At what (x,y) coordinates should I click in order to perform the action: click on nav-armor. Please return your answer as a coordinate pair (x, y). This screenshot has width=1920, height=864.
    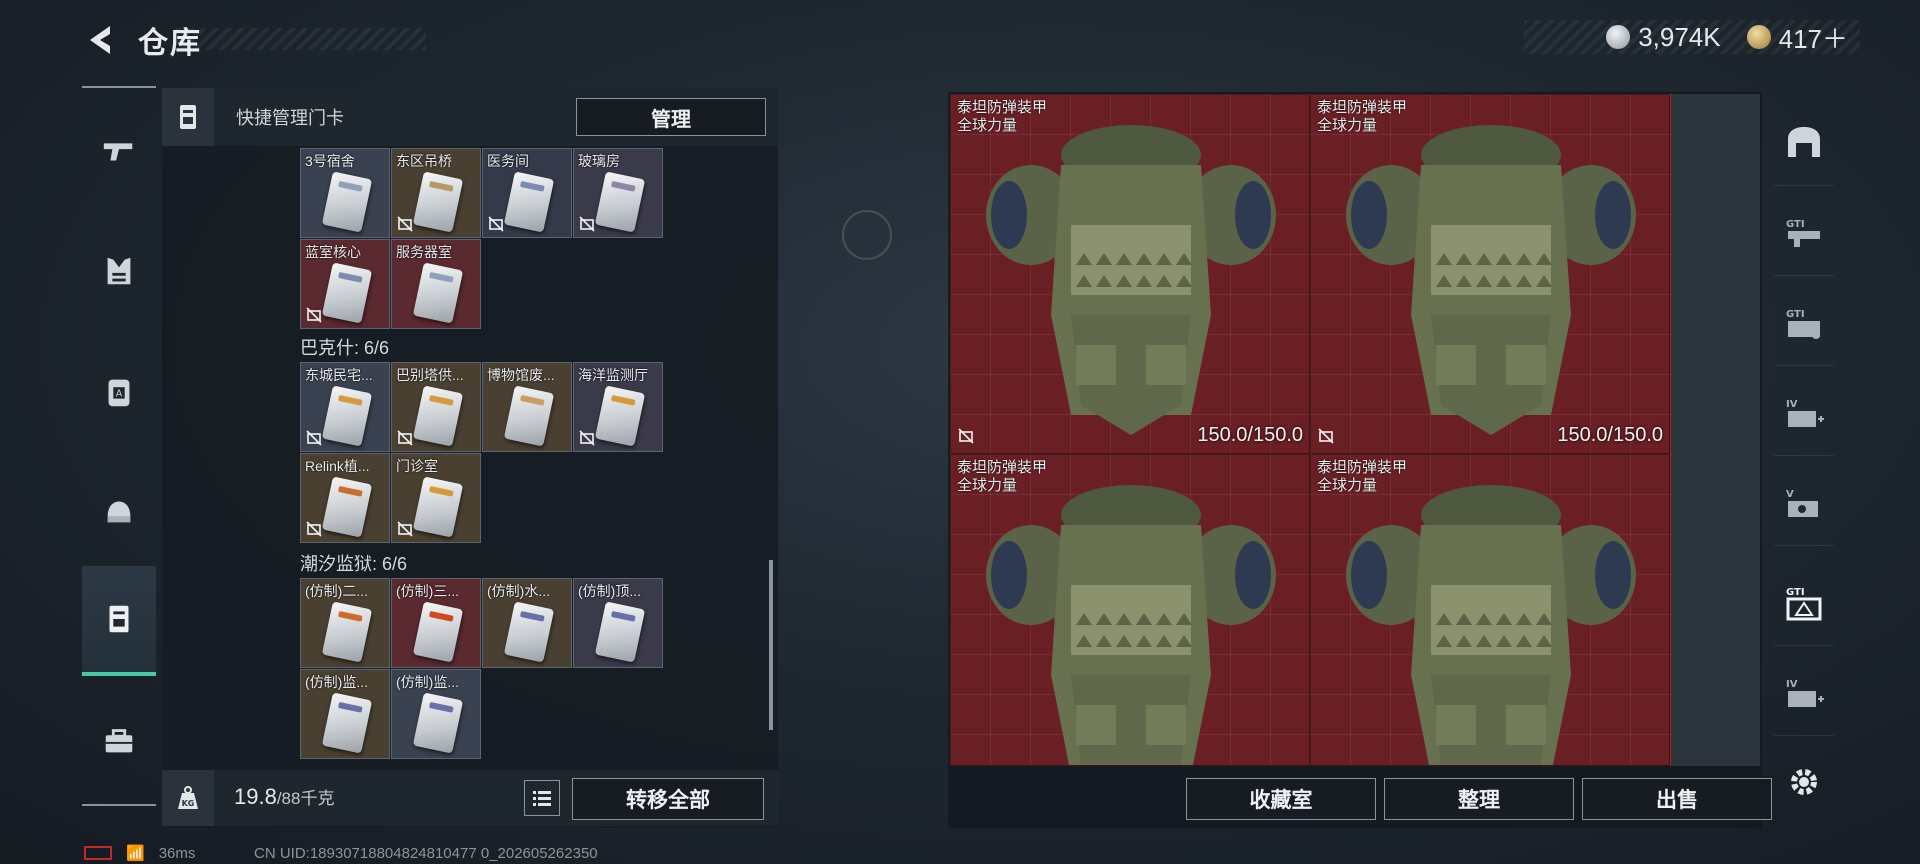
    Looking at the image, I should click on (119, 271).